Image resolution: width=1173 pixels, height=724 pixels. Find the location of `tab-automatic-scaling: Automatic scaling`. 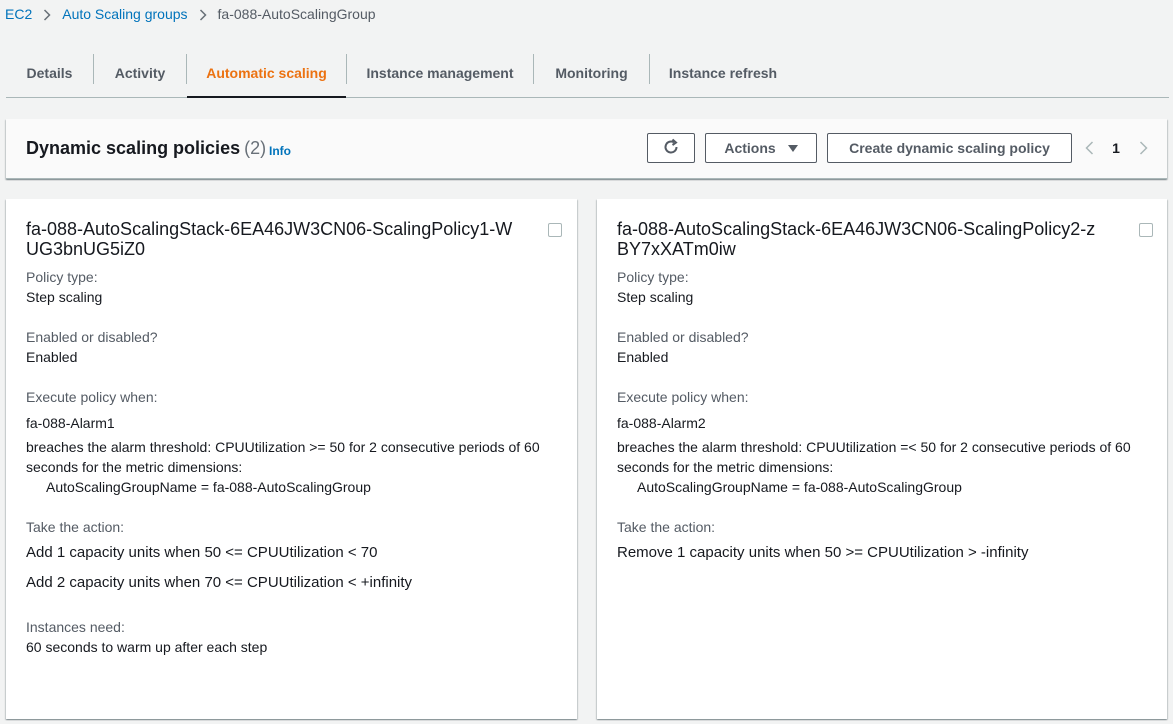

tab-automatic-scaling: Automatic scaling is located at coordinates (266, 73).